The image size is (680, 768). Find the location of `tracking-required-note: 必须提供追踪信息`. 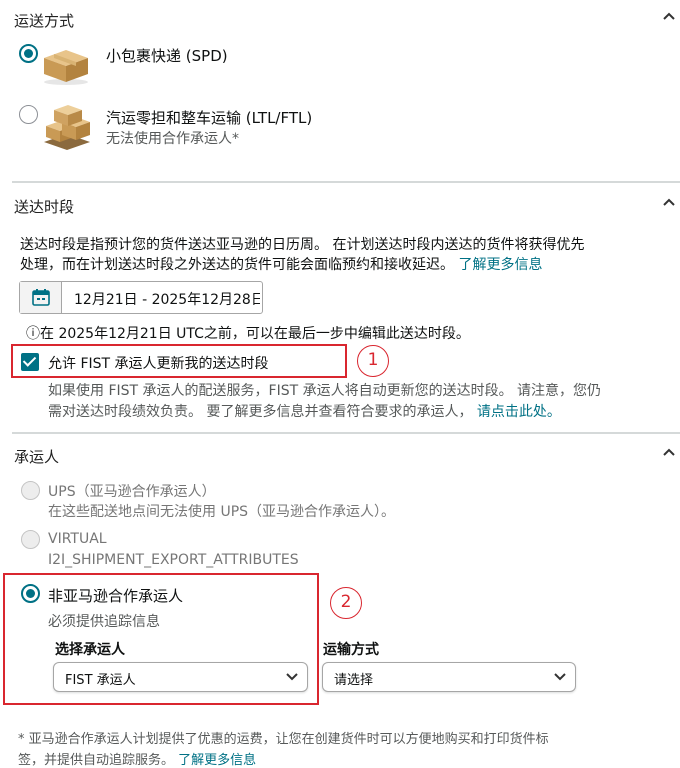

tracking-required-note: 必须提供追踪信息 is located at coordinates (104, 622).